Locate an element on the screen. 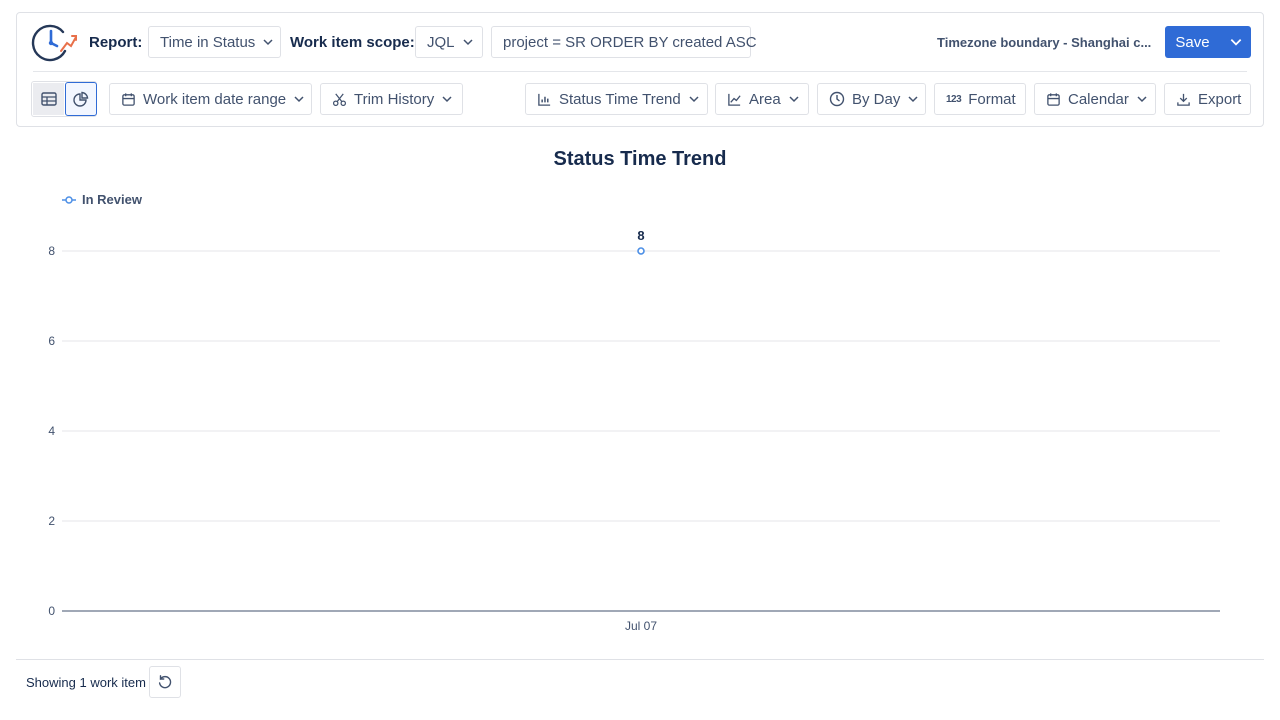  data-label: 8 is located at coordinates (640, 235).